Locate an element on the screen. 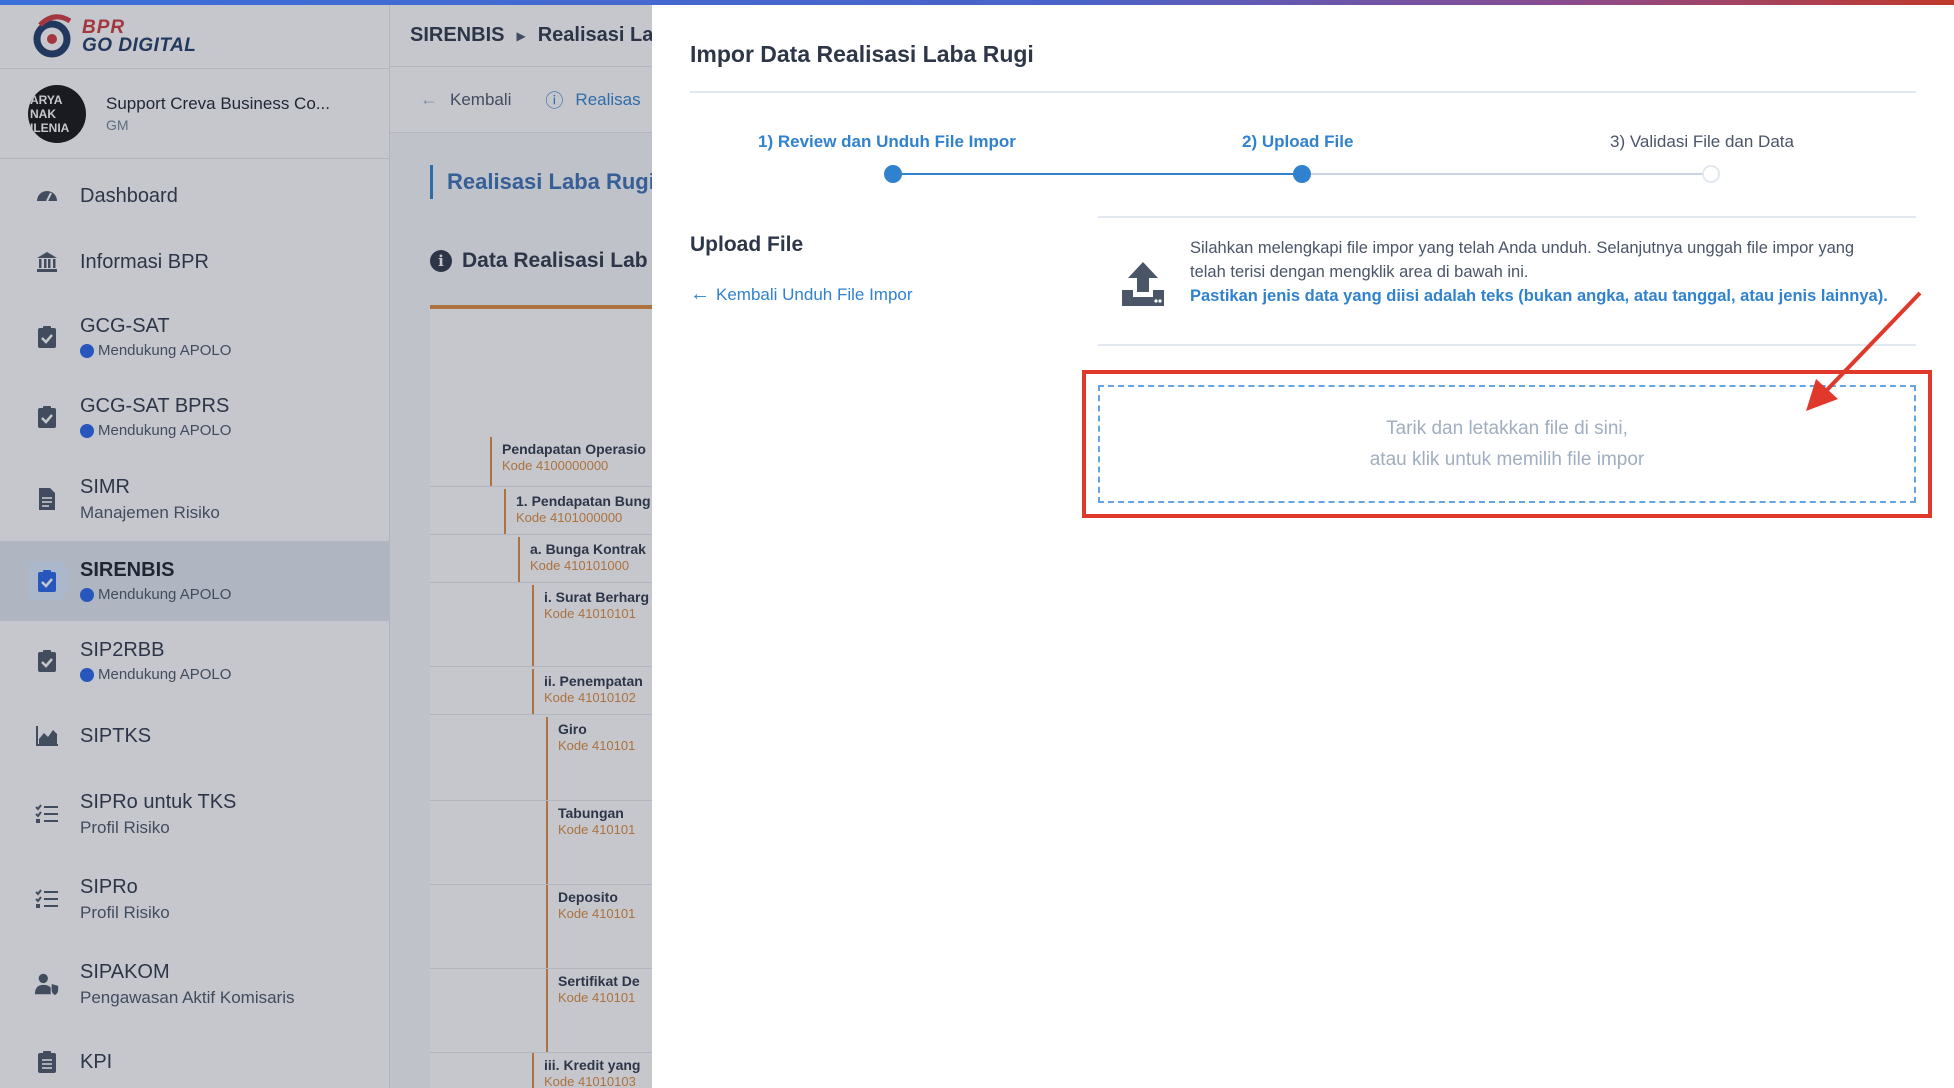 The width and height of the screenshot is (1954, 1088). back-to-download-link: ← Kembali Unduh File Impor is located at coordinates (801, 294).